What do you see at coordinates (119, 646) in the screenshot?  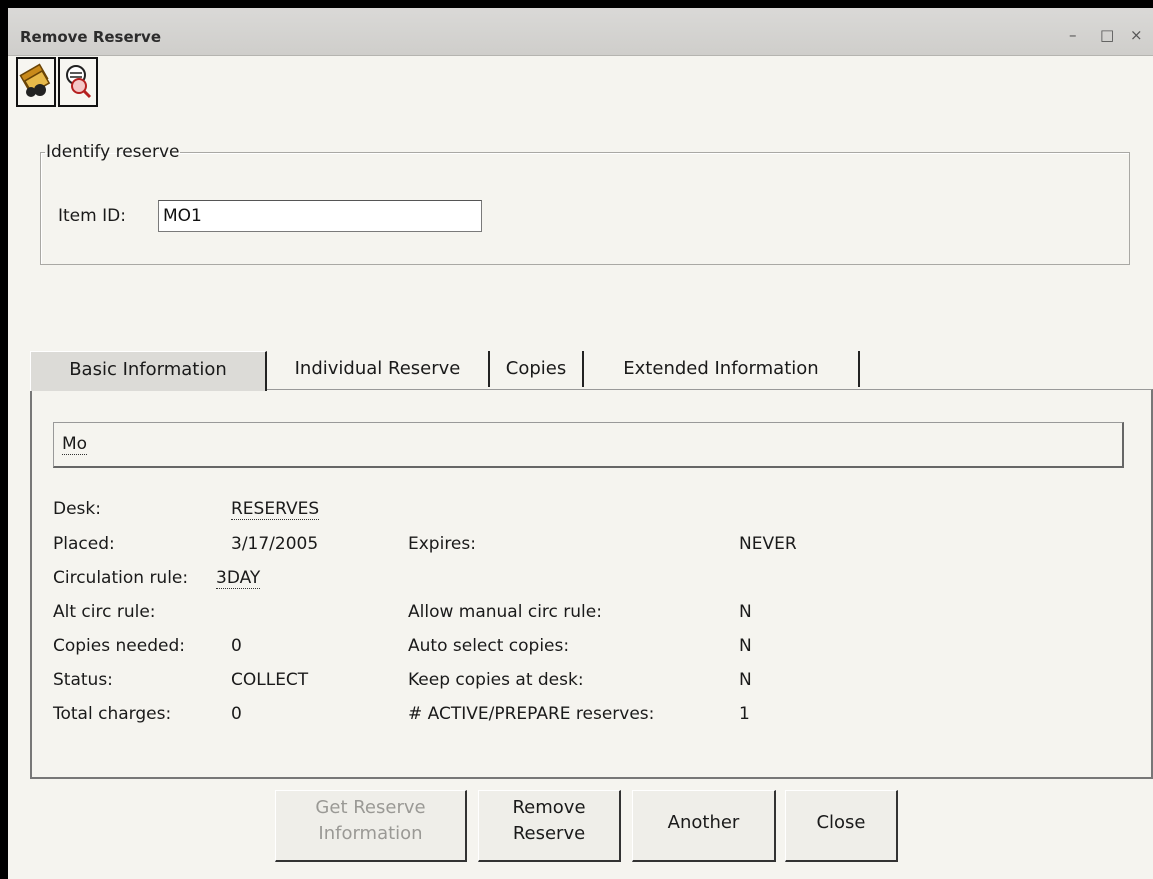 I see `copies-needed-label: Copies needed:` at bounding box center [119, 646].